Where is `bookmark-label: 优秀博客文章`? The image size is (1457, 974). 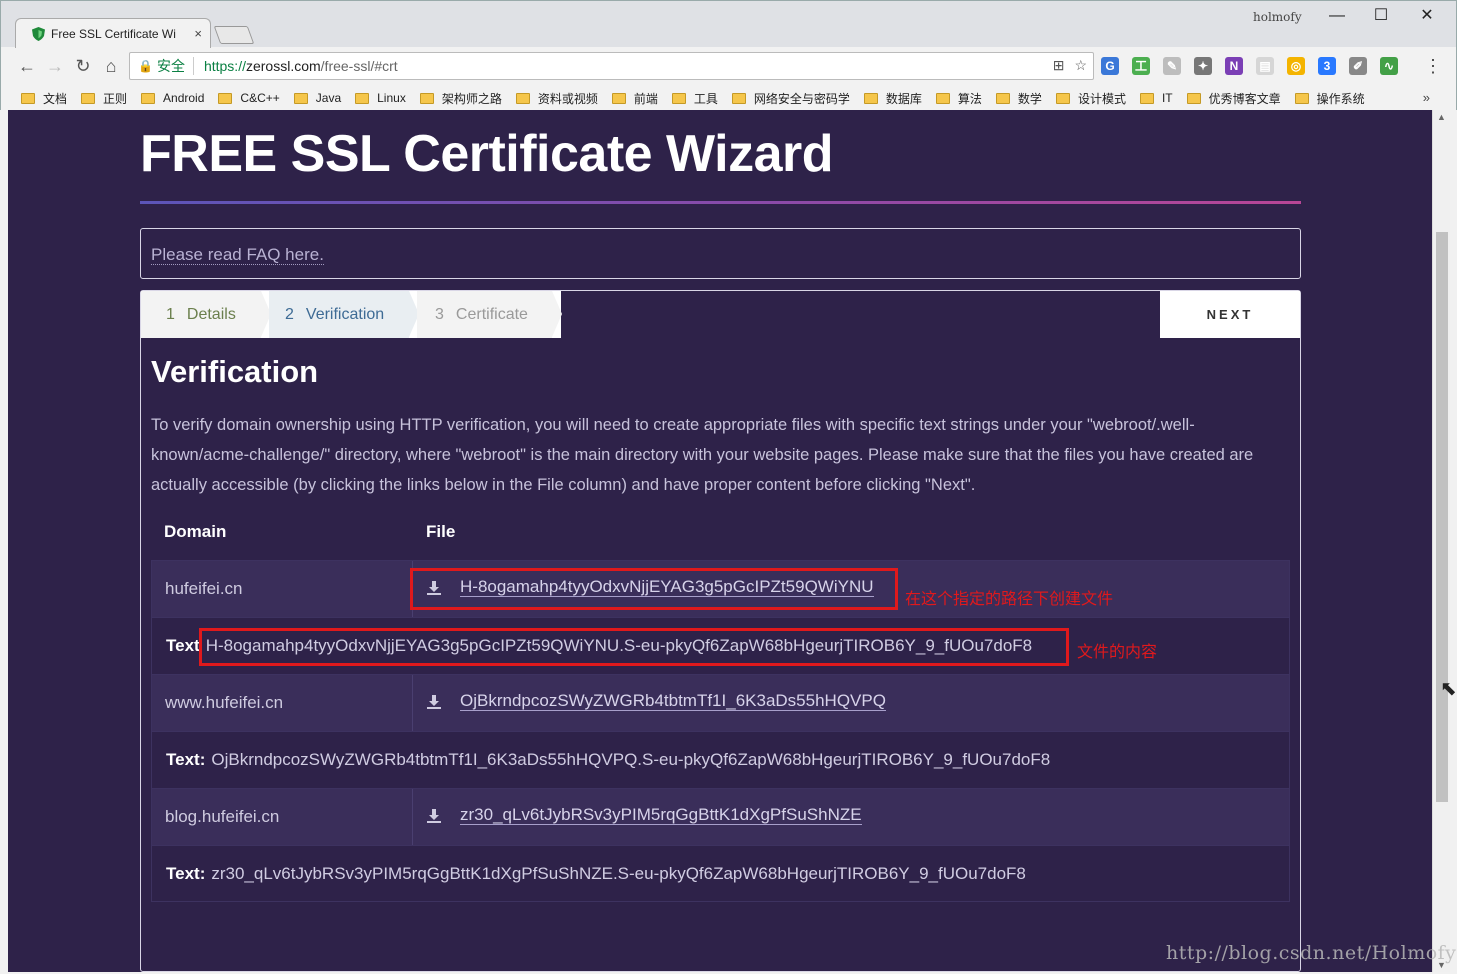 bookmark-label: 优秀博客文章 is located at coordinates (1244, 98).